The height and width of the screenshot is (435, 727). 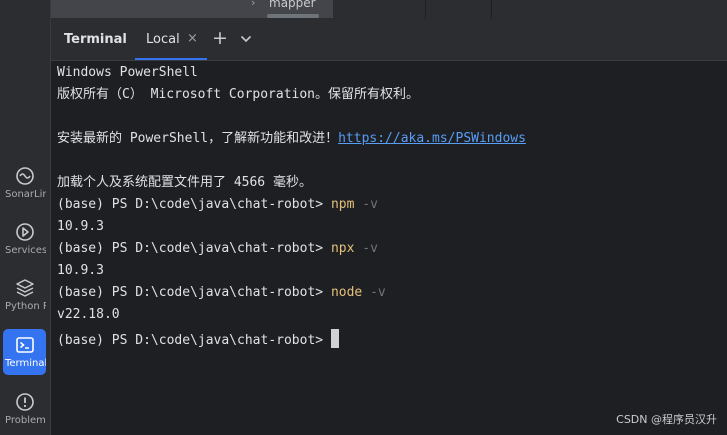 I want to click on tree-expand-arrow-icon: ›, so click(x=253, y=4).